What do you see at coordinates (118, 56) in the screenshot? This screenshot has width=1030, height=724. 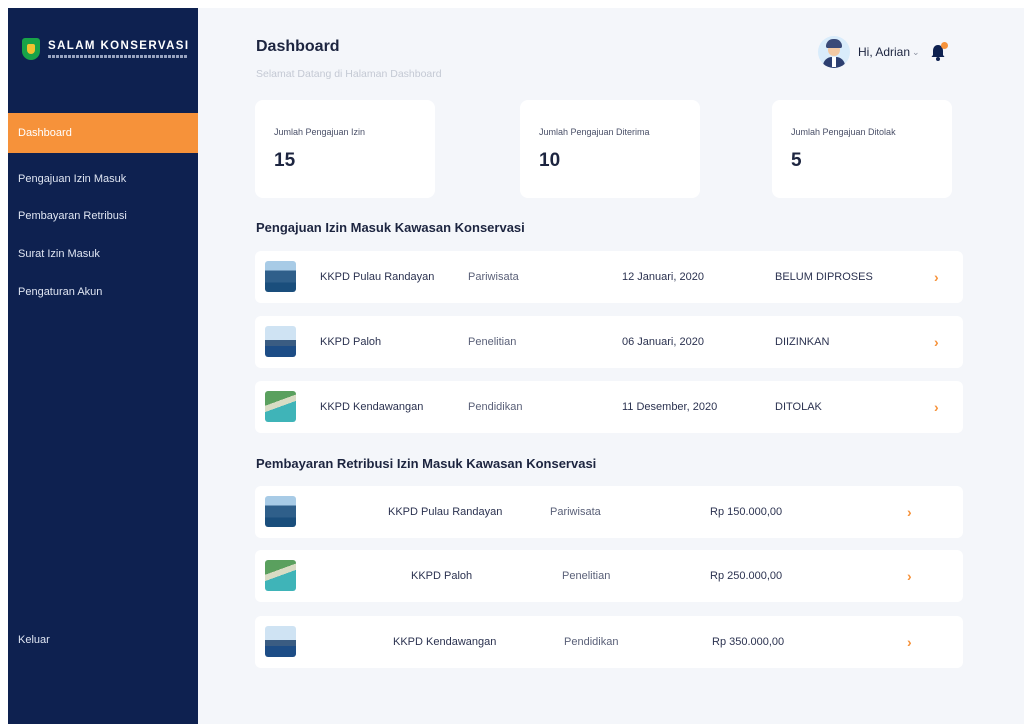 I see `logo-tagline` at bounding box center [118, 56].